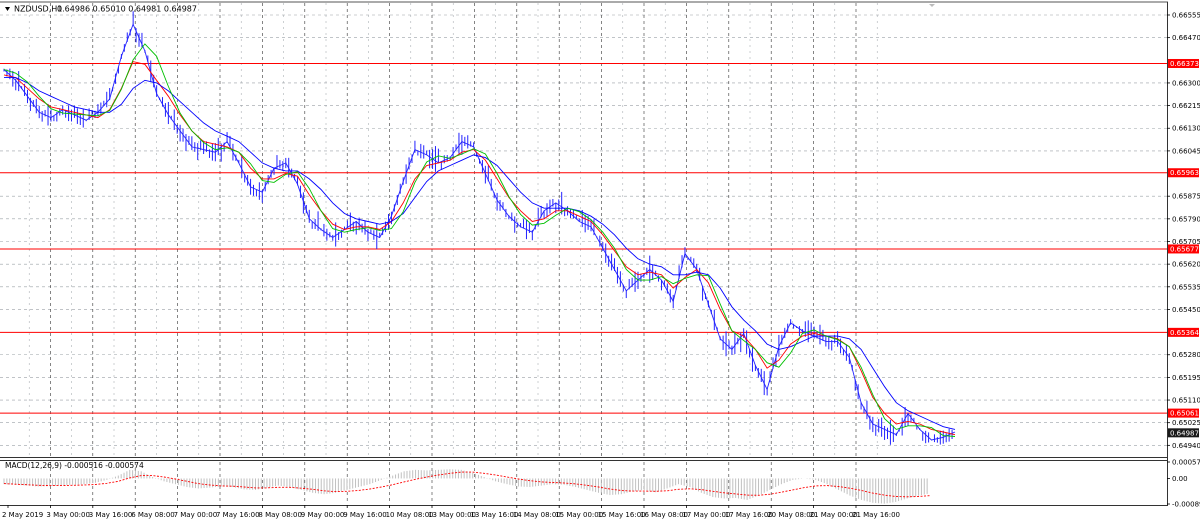 This screenshot has height=527, width=1200. I want to click on time-tick-label: 3 May 16:00, so click(111, 515).